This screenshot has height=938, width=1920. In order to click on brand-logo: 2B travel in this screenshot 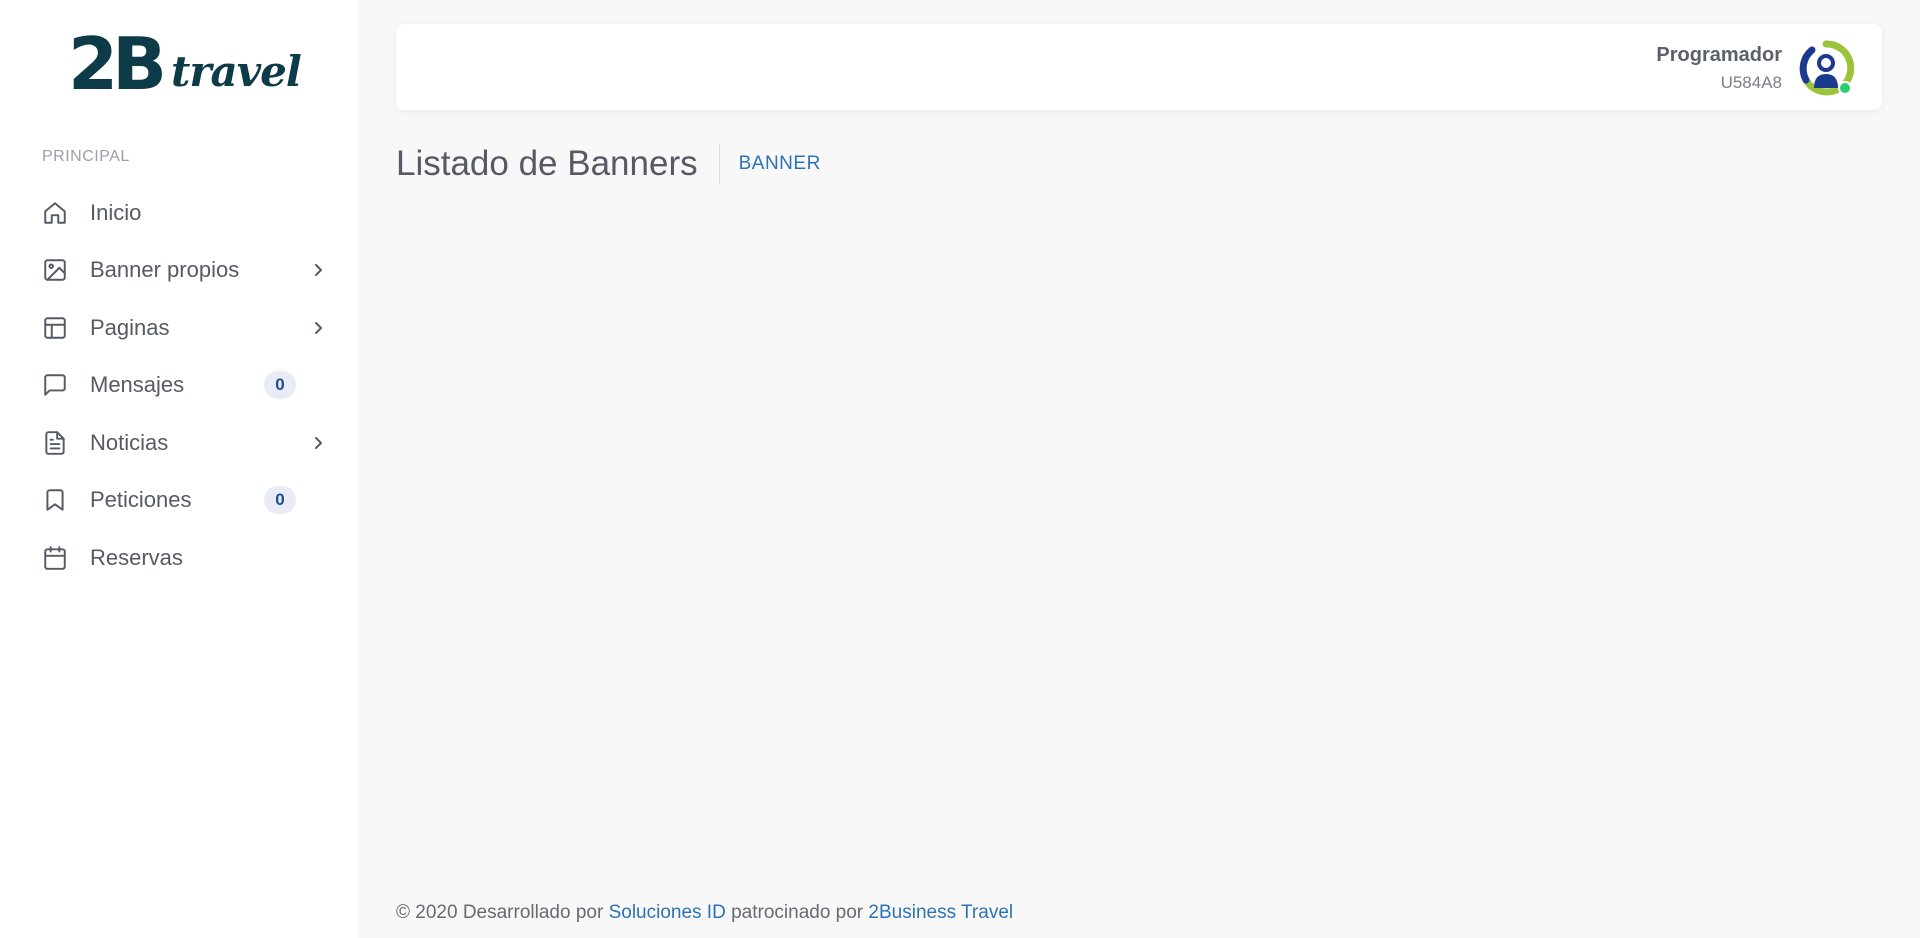, I will do `click(185, 64)`.